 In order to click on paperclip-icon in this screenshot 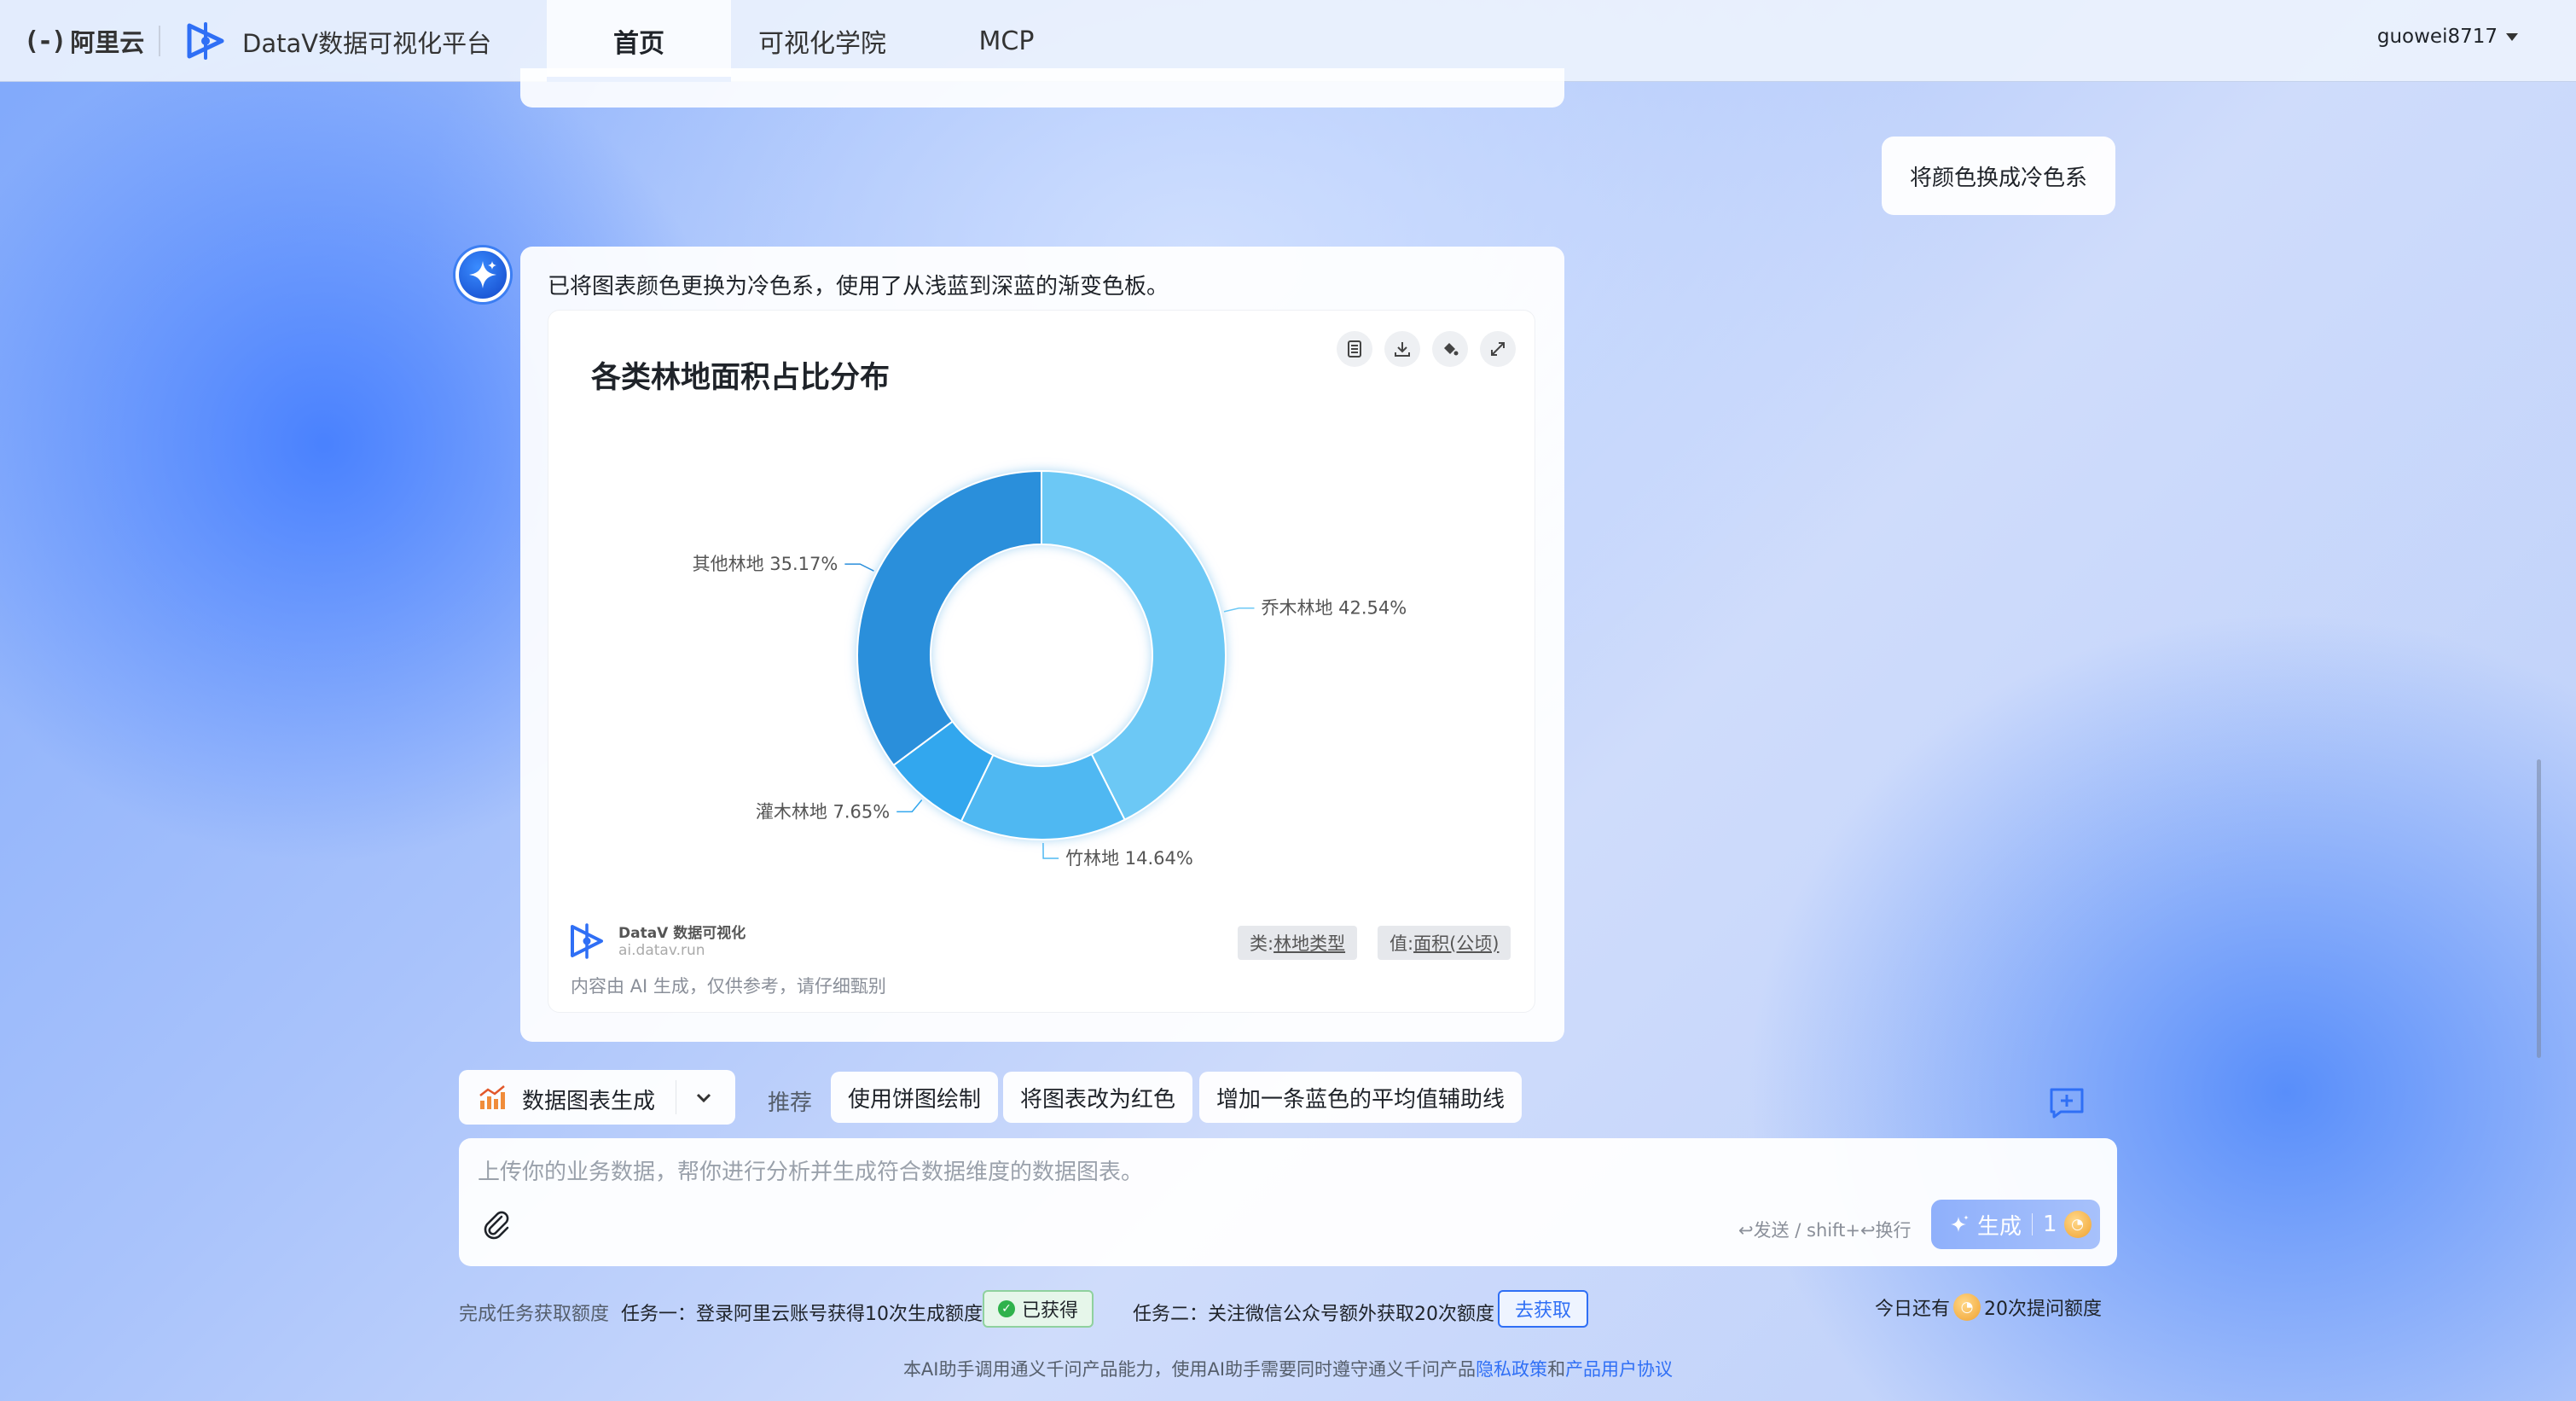, I will do `click(496, 1225)`.